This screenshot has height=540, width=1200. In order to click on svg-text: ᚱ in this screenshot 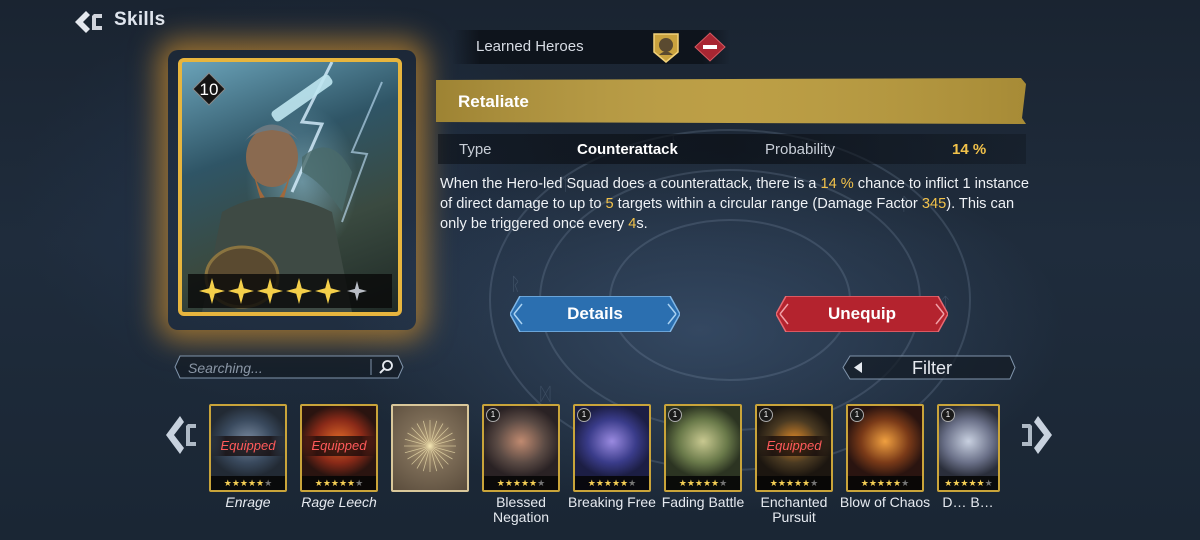, I will do `click(515, 284)`.